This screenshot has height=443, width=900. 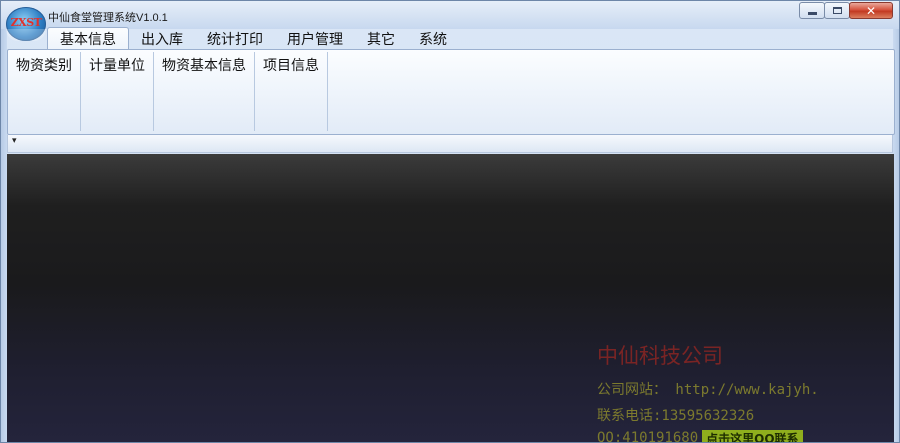 I want to click on maximize-button, so click(x=837, y=10).